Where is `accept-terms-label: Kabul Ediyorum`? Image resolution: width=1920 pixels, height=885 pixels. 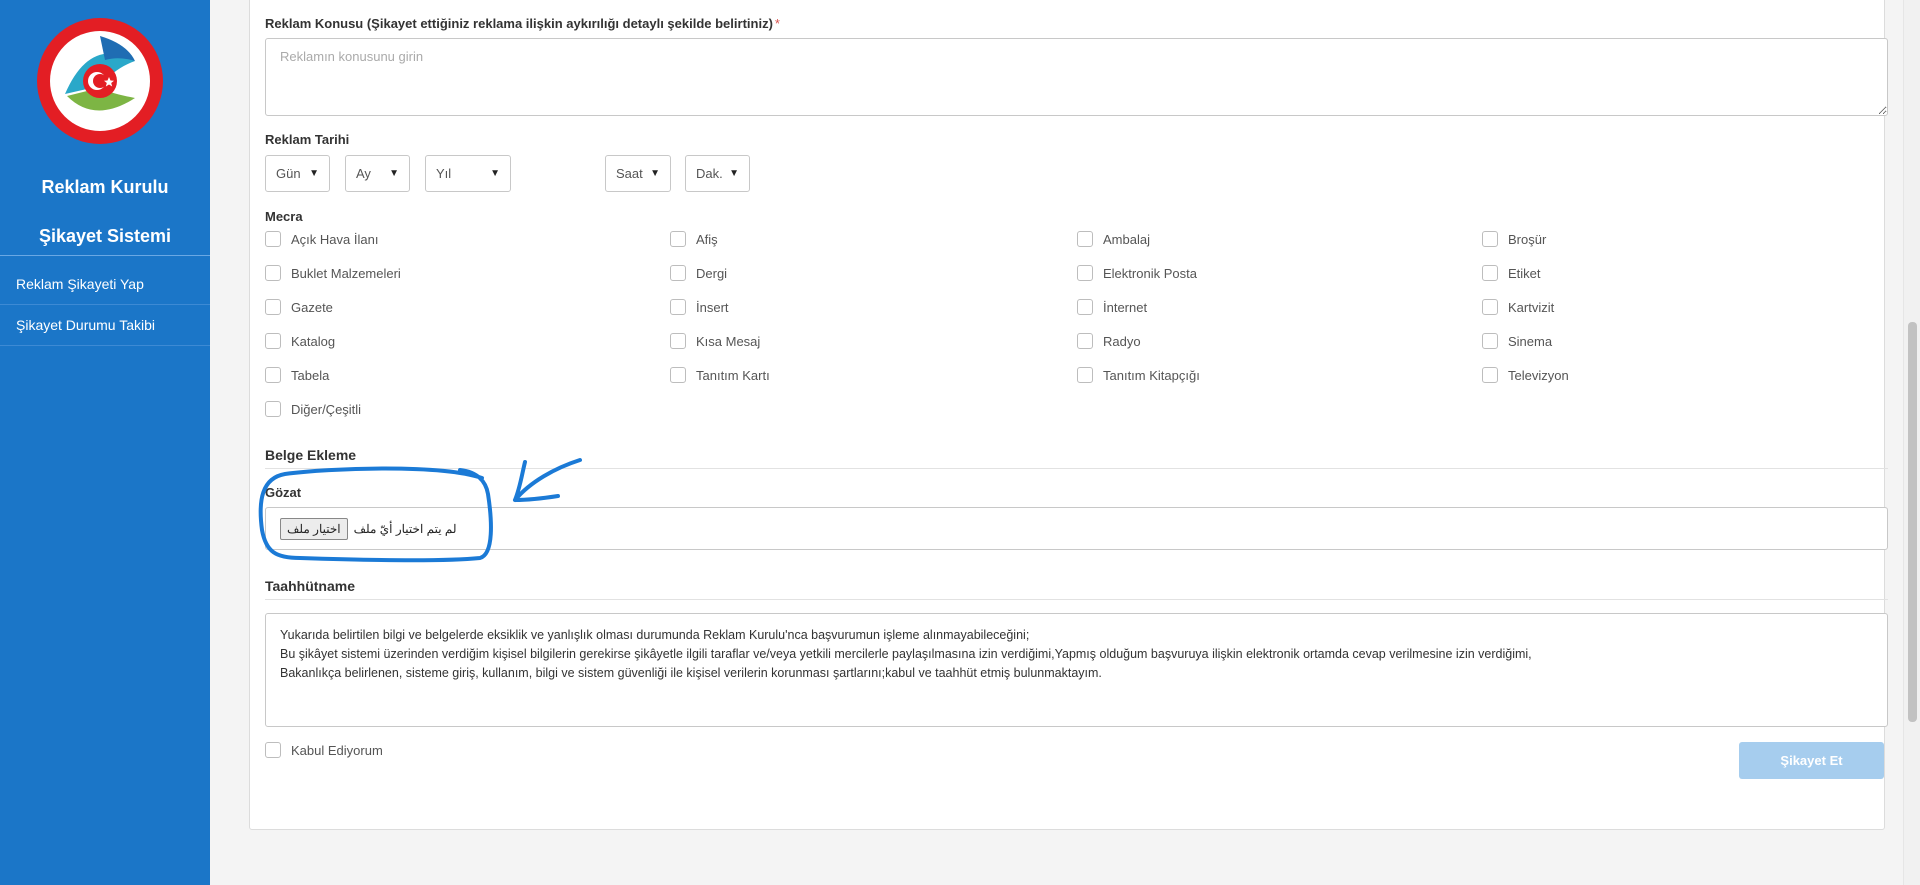 accept-terms-label: Kabul Ediyorum is located at coordinates (337, 750).